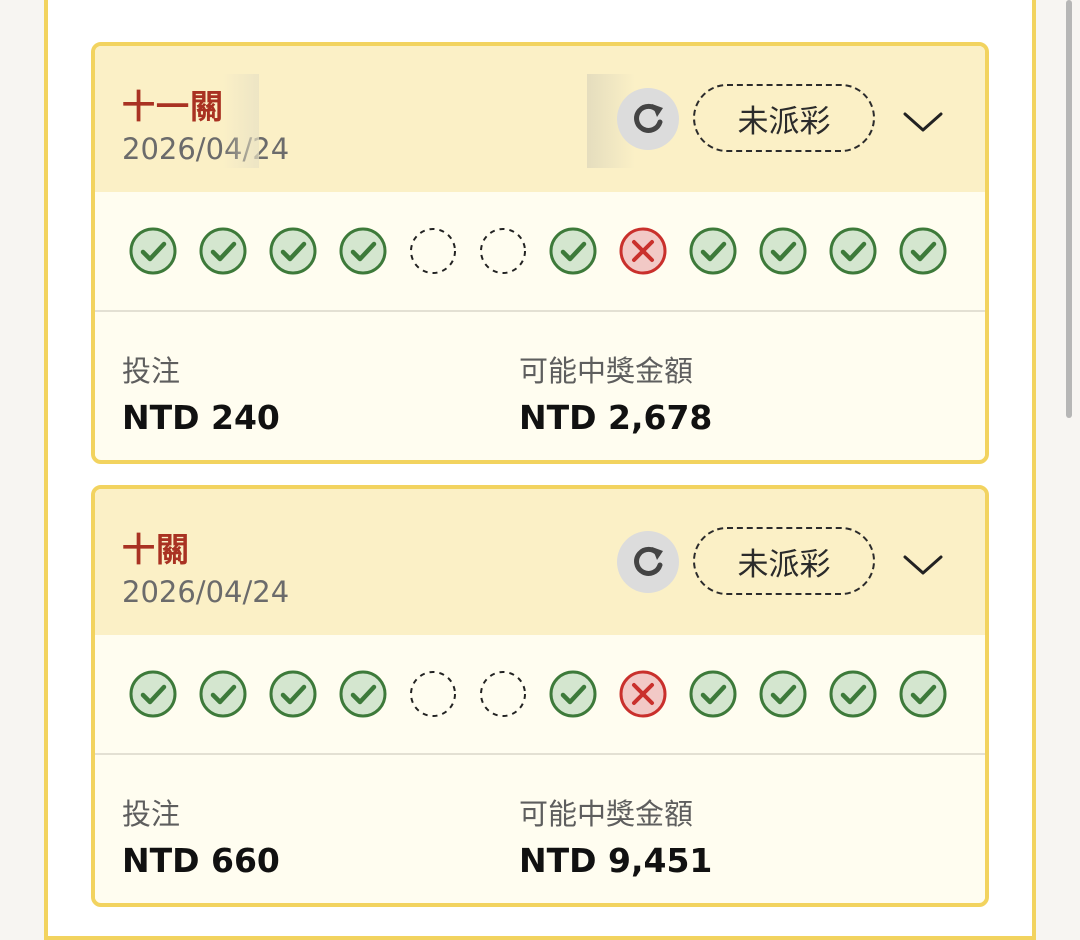 The image size is (1080, 940). Describe the element at coordinates (616, 417) in the screenshot. I see `potential-payout-value: NTD 2,678` at that location.